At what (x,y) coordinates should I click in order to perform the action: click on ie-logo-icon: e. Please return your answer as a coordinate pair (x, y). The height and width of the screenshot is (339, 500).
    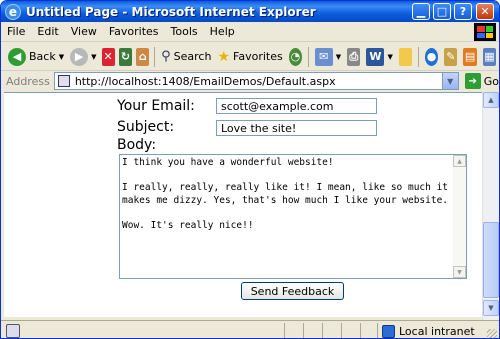
    Looking at the image, I should click on (13, 11).